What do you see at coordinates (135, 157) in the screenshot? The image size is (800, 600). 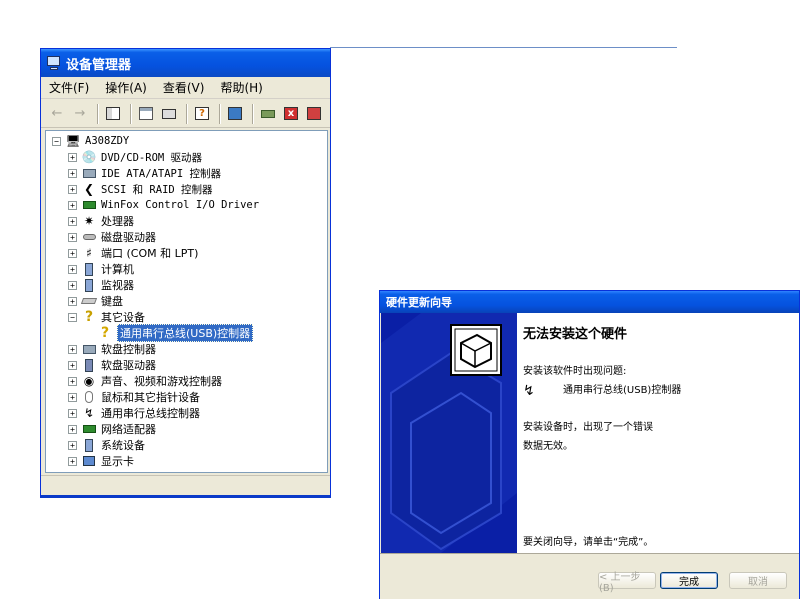 I see `tree-item: + 💿 DVD/CD-ROM 驱动器` at bounding box center [135, 157].